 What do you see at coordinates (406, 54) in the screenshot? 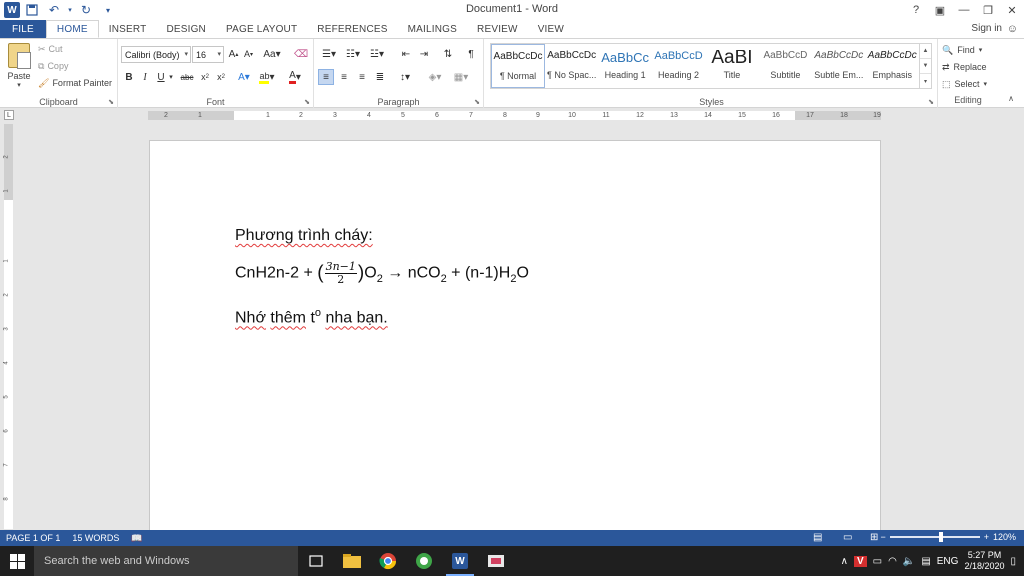
I see `decrease-indent-icon: ⇤` at bounding box center [406, 54].